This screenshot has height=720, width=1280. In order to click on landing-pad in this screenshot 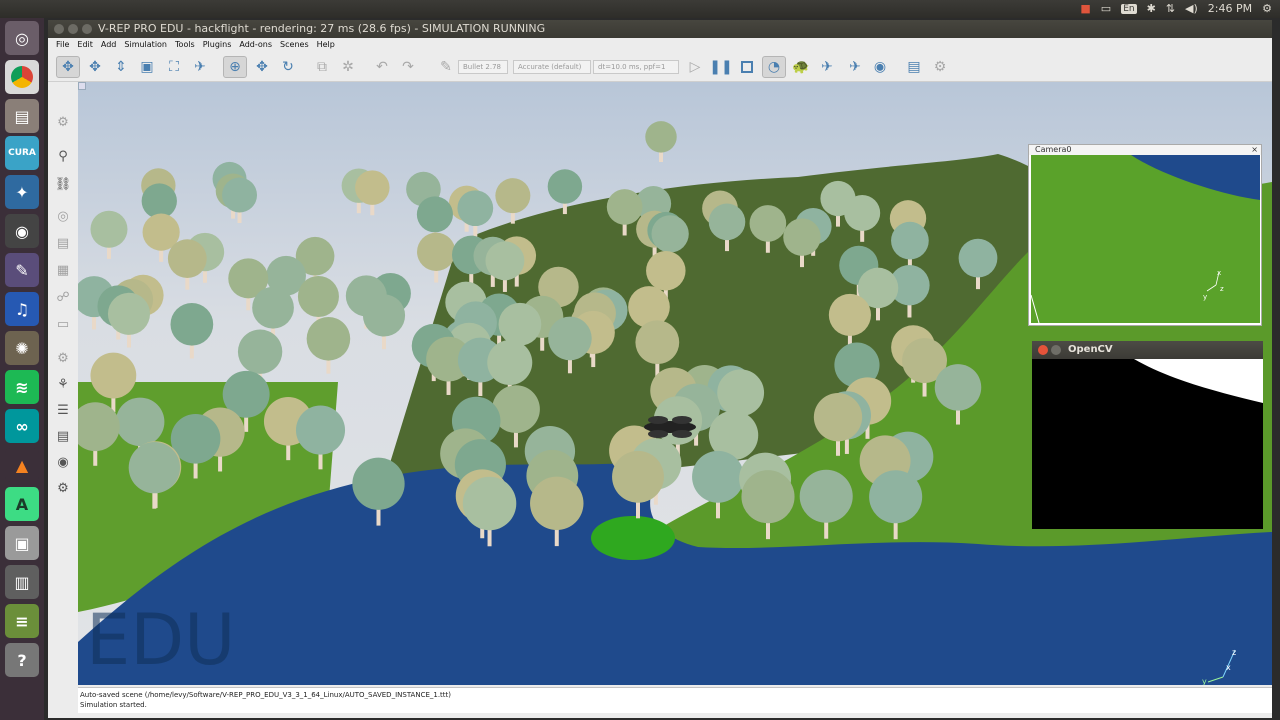, I will do `click(633, 538)`.